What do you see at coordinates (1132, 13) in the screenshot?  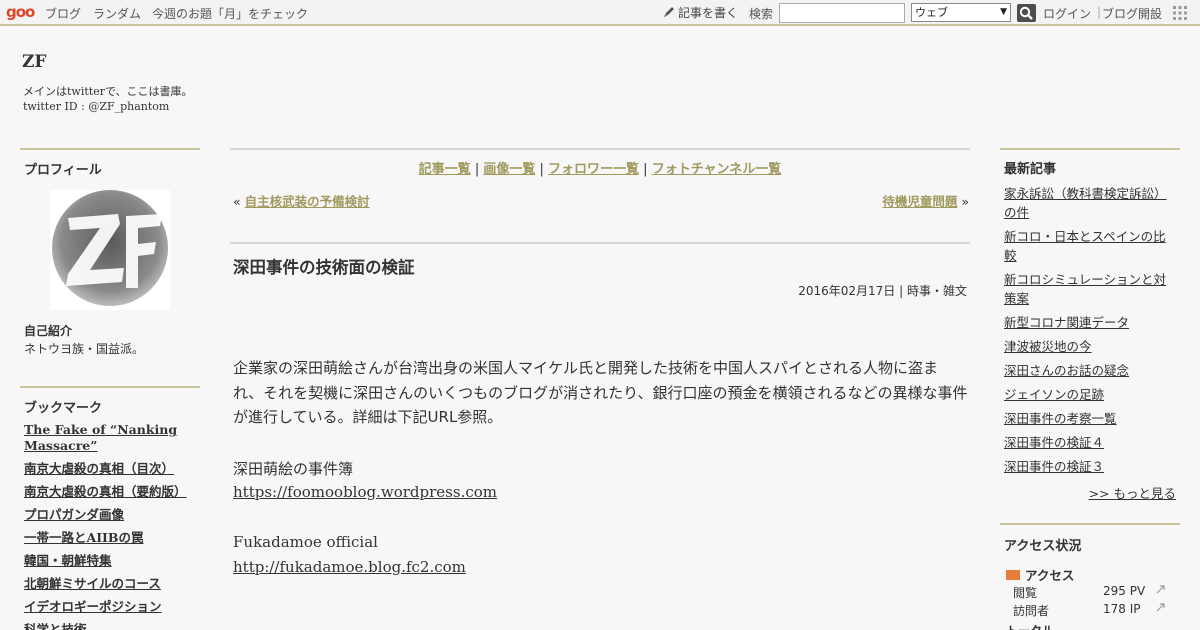 I see `blog-start-link: ブログ開設` at bounding box center [1132, 13].